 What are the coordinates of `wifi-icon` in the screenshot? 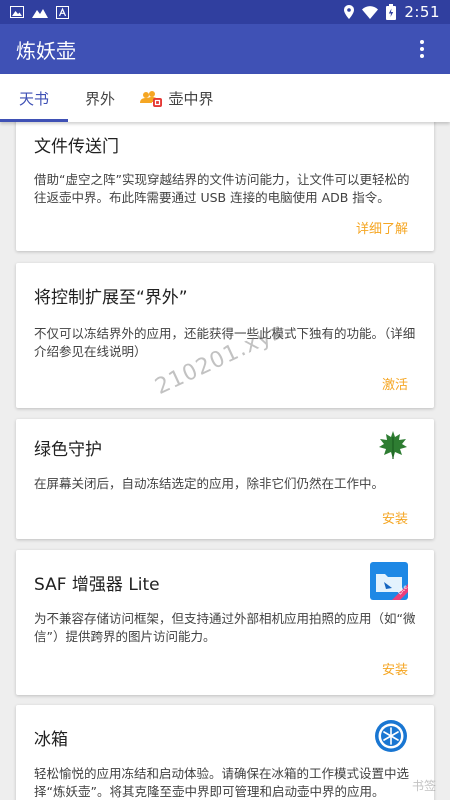 It's located at (370, 12).